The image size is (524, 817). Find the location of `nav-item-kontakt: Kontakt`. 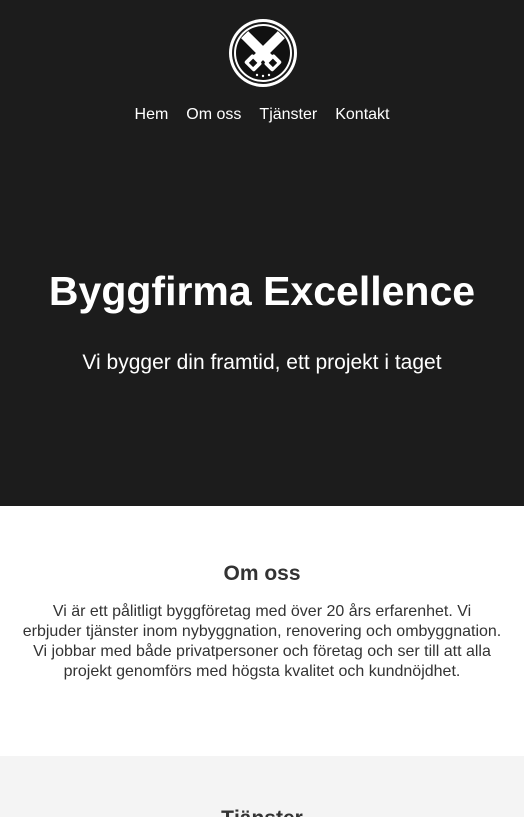

nav-item-kontakt: Kontakt is located at coordinates (362, 115).